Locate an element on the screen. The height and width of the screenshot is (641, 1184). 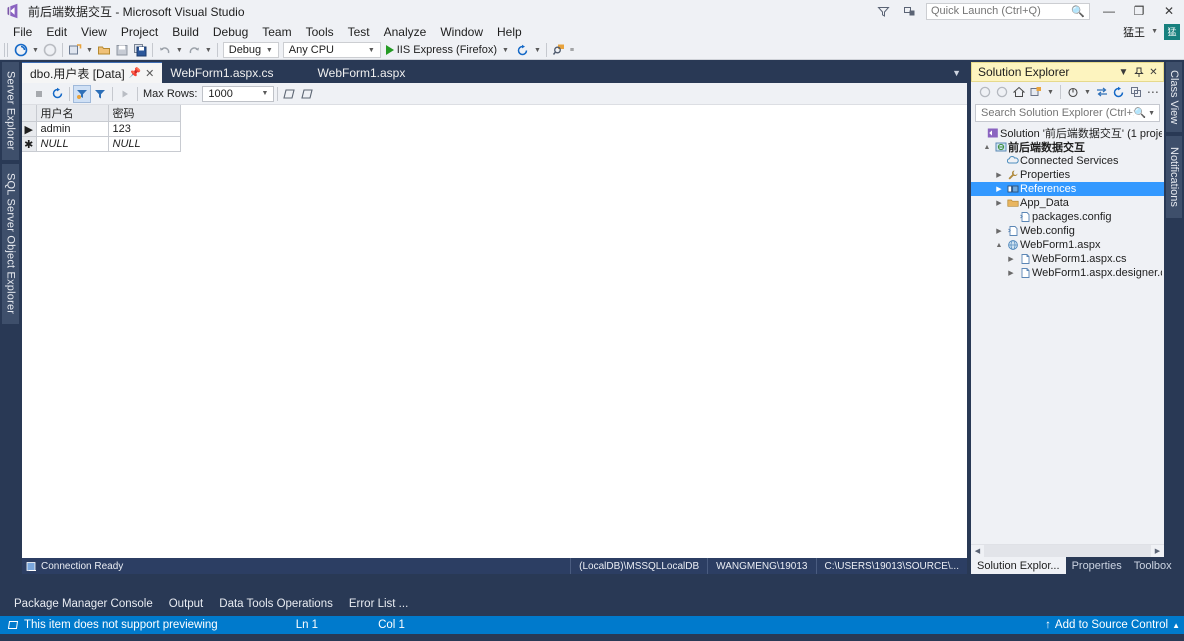
menu-test: Test is located at coordinates (359, 31).